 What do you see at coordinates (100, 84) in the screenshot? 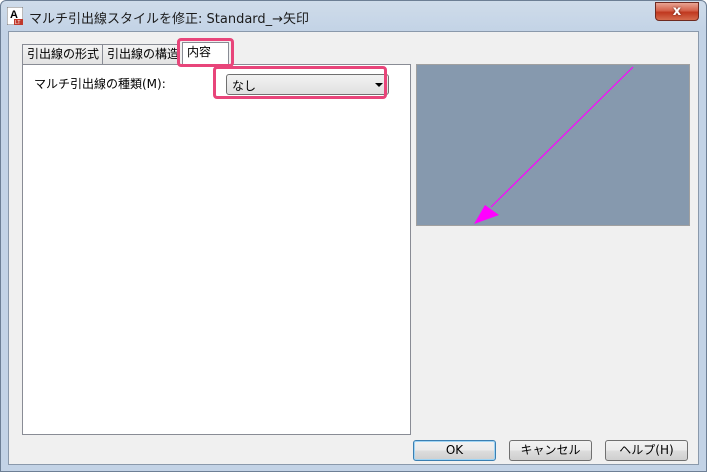
I see `multileader-type-label: マルチ引出線の種類(M):` at bounding box center [100, 84].